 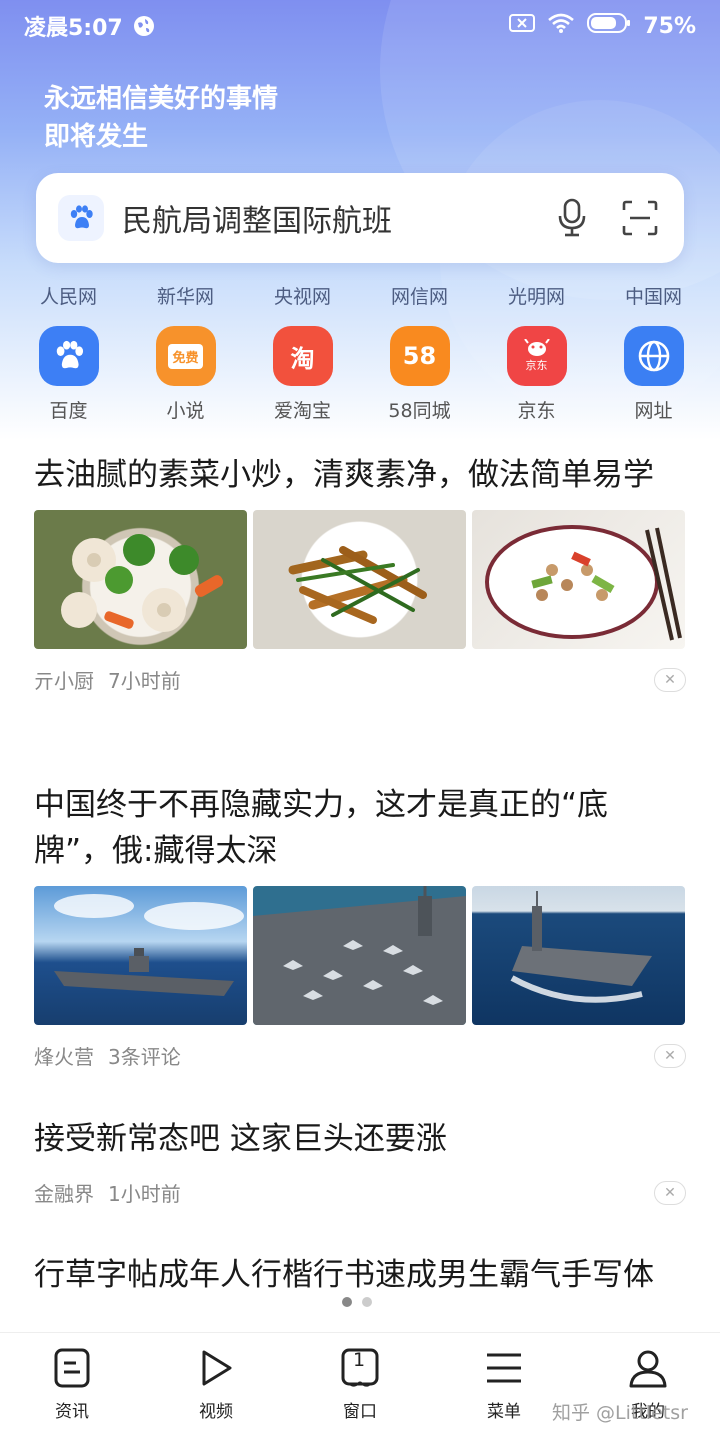 I want to click on window-count: 1, so click(x=359, y=1360).